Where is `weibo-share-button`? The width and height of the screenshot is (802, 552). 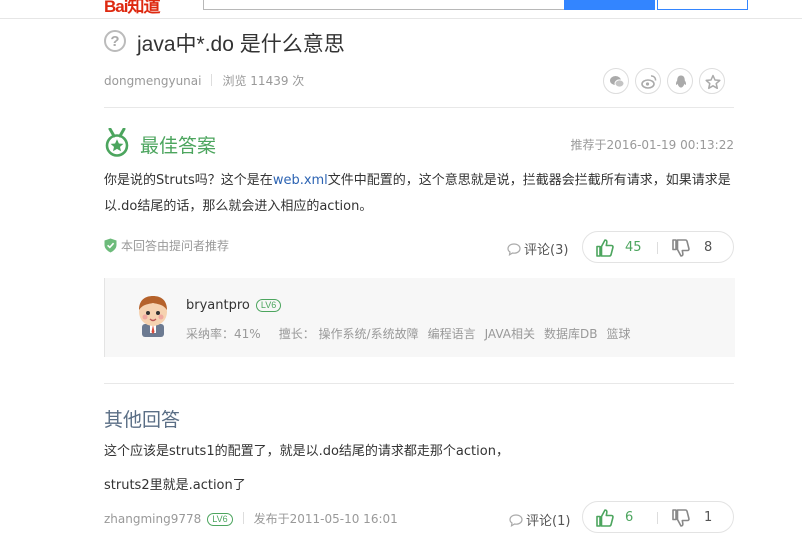
weibo-share-button is located at coordinates (648, 81).